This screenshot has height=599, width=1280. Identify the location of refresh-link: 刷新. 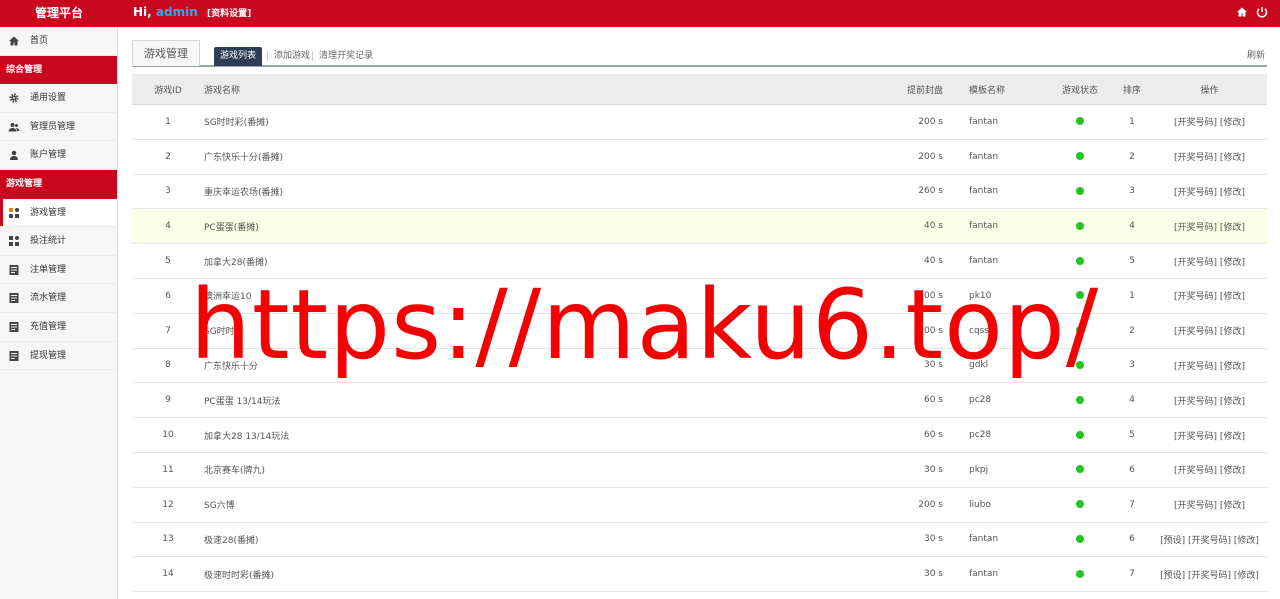
(1256, 54).